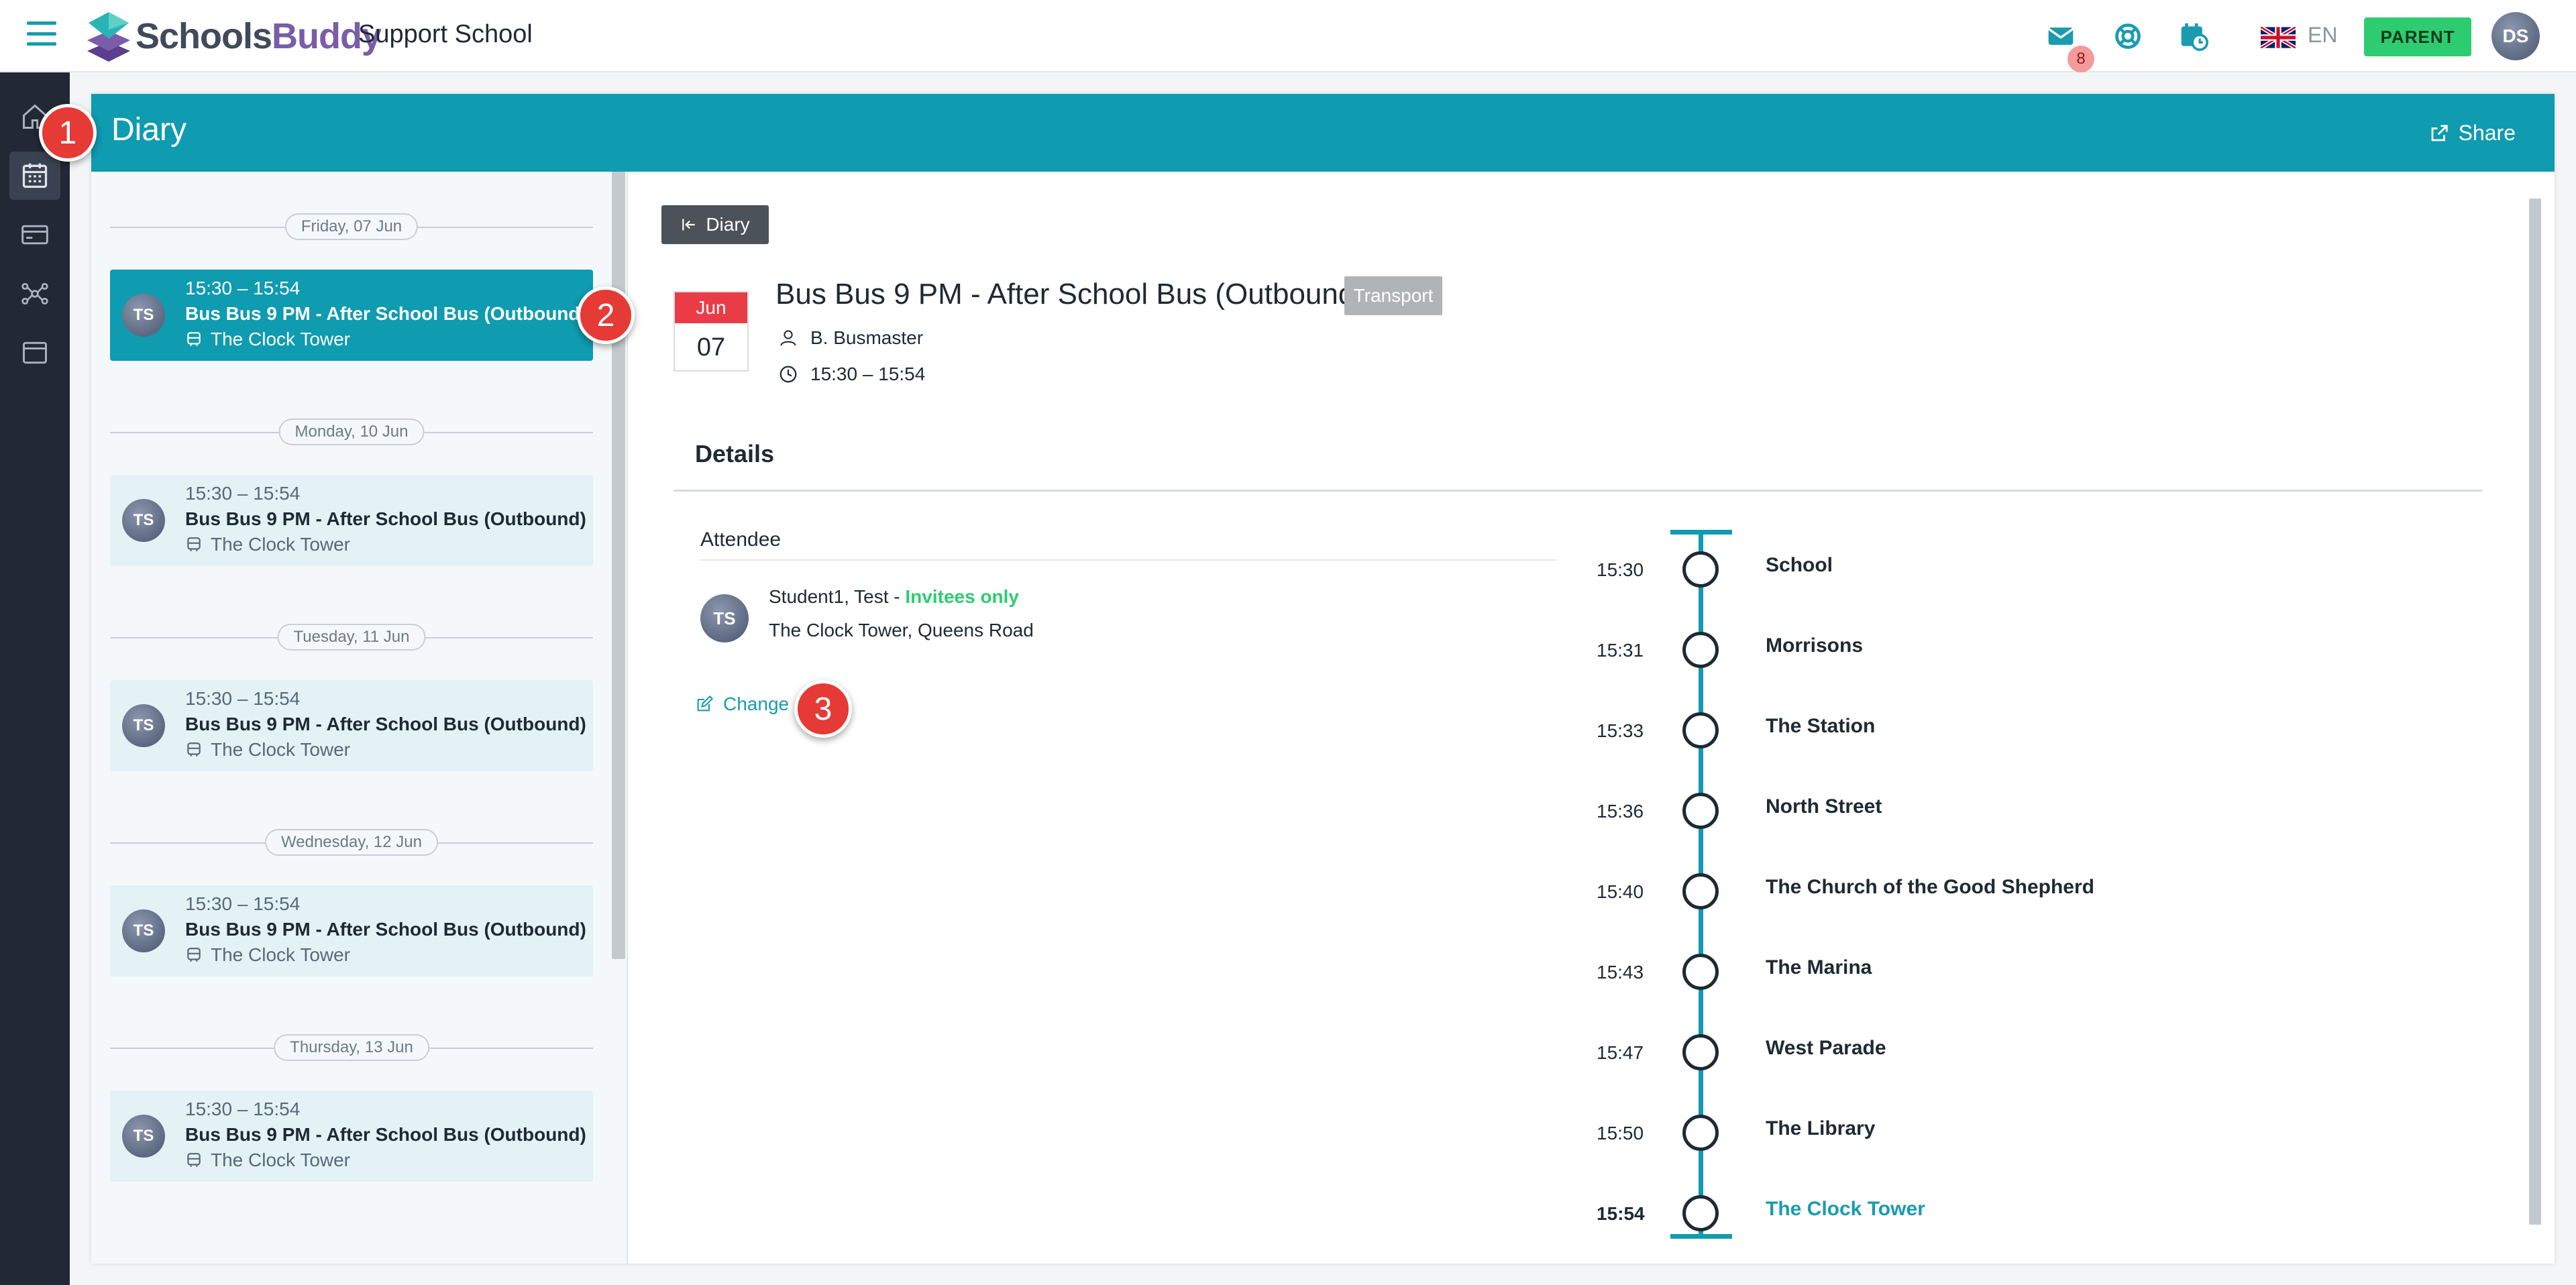 Image resolution: width=2576 pixels, height=1285 pixels. I want to click on school-name: Support School, so click(445, 34).